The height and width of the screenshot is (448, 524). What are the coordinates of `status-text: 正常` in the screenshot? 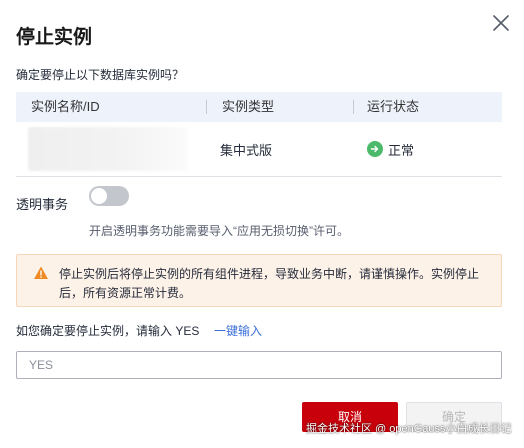 It's located at (401, 150).